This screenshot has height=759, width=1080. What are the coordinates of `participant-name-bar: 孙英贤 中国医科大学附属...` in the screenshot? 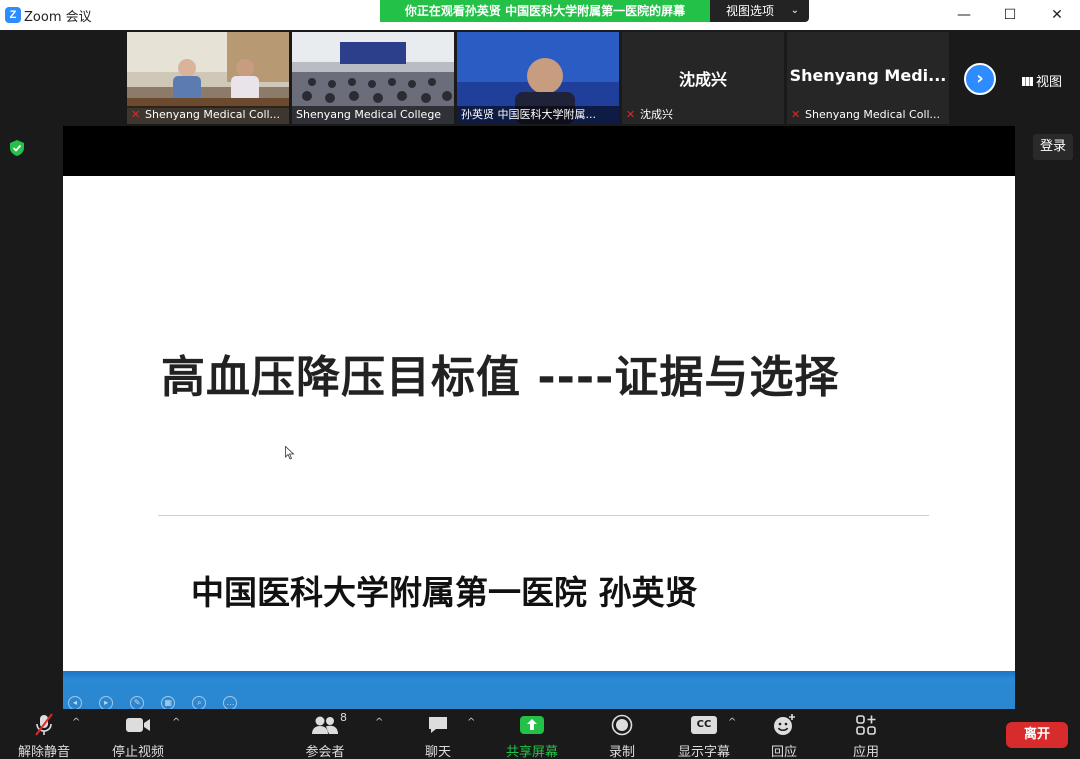 It's located at (538, 115).